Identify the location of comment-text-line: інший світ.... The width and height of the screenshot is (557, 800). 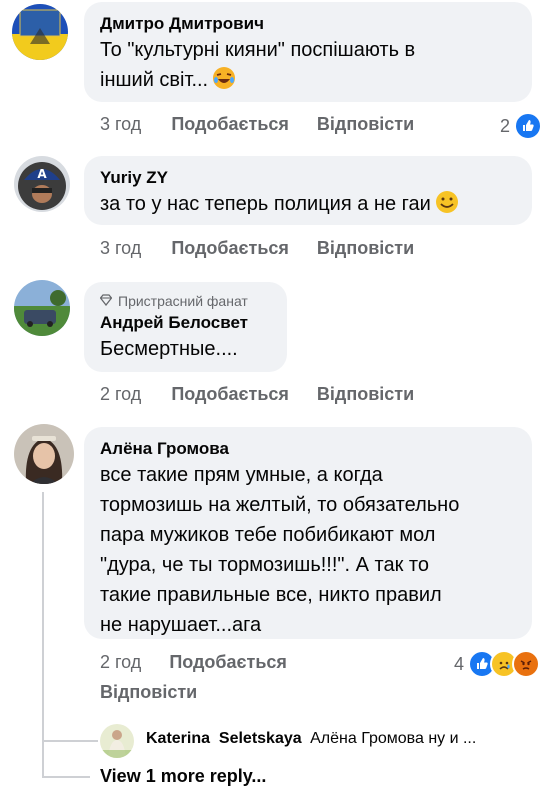
(154, 80).